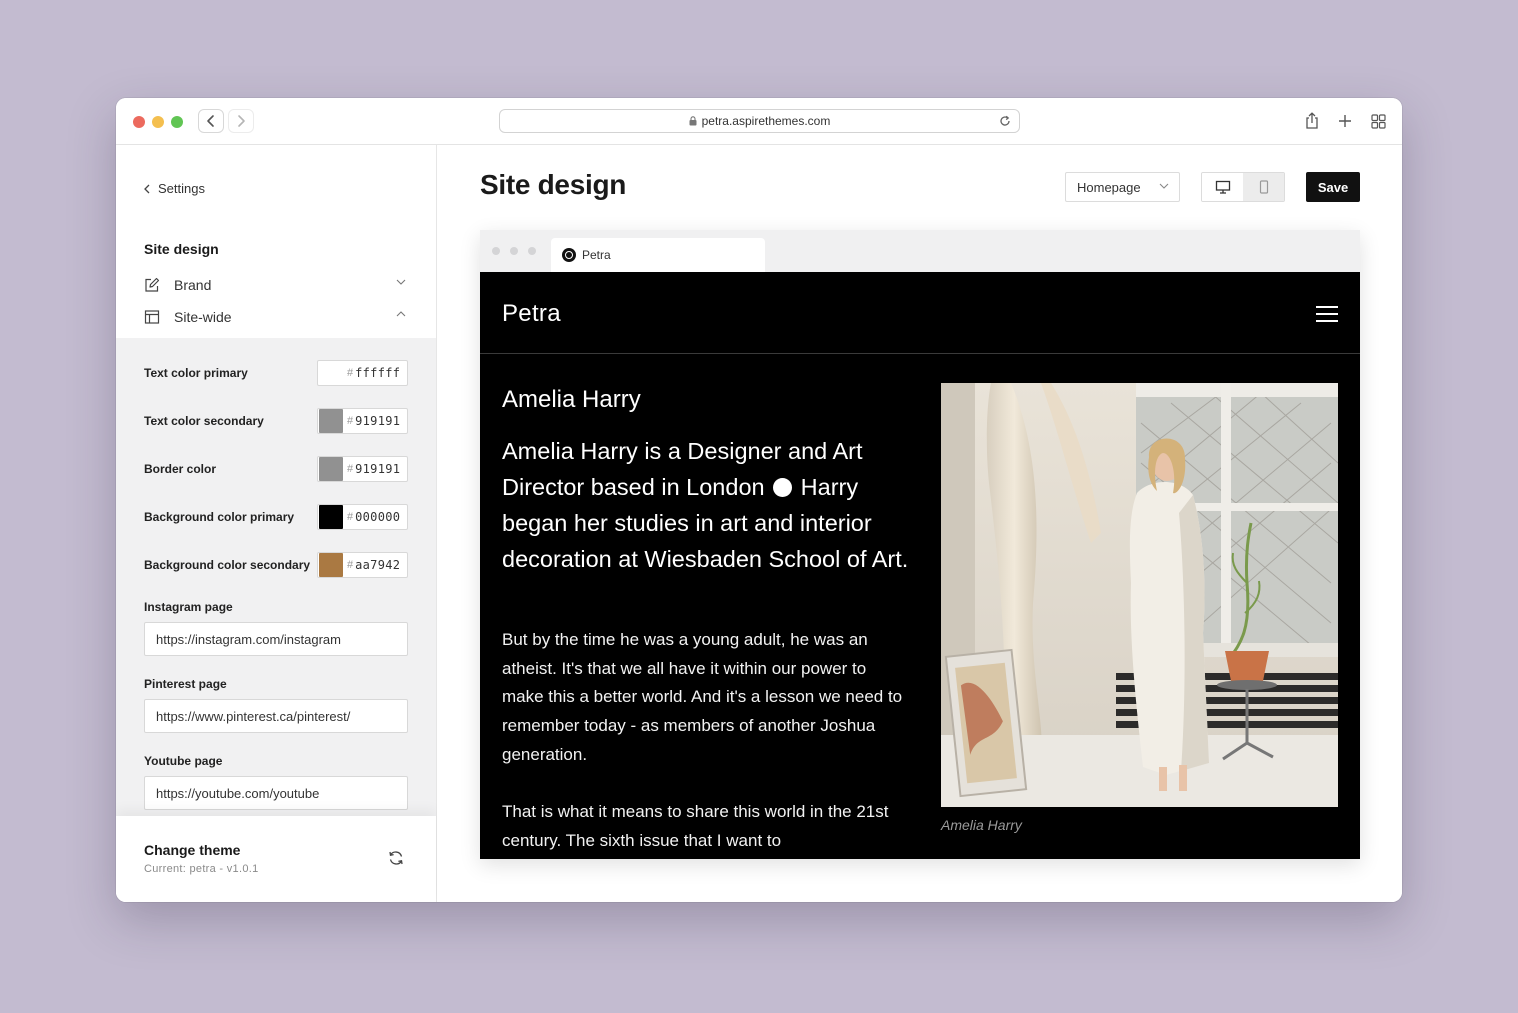 The image size is (1518, 1013). I want to click on author-photo, so click(1139, 595).